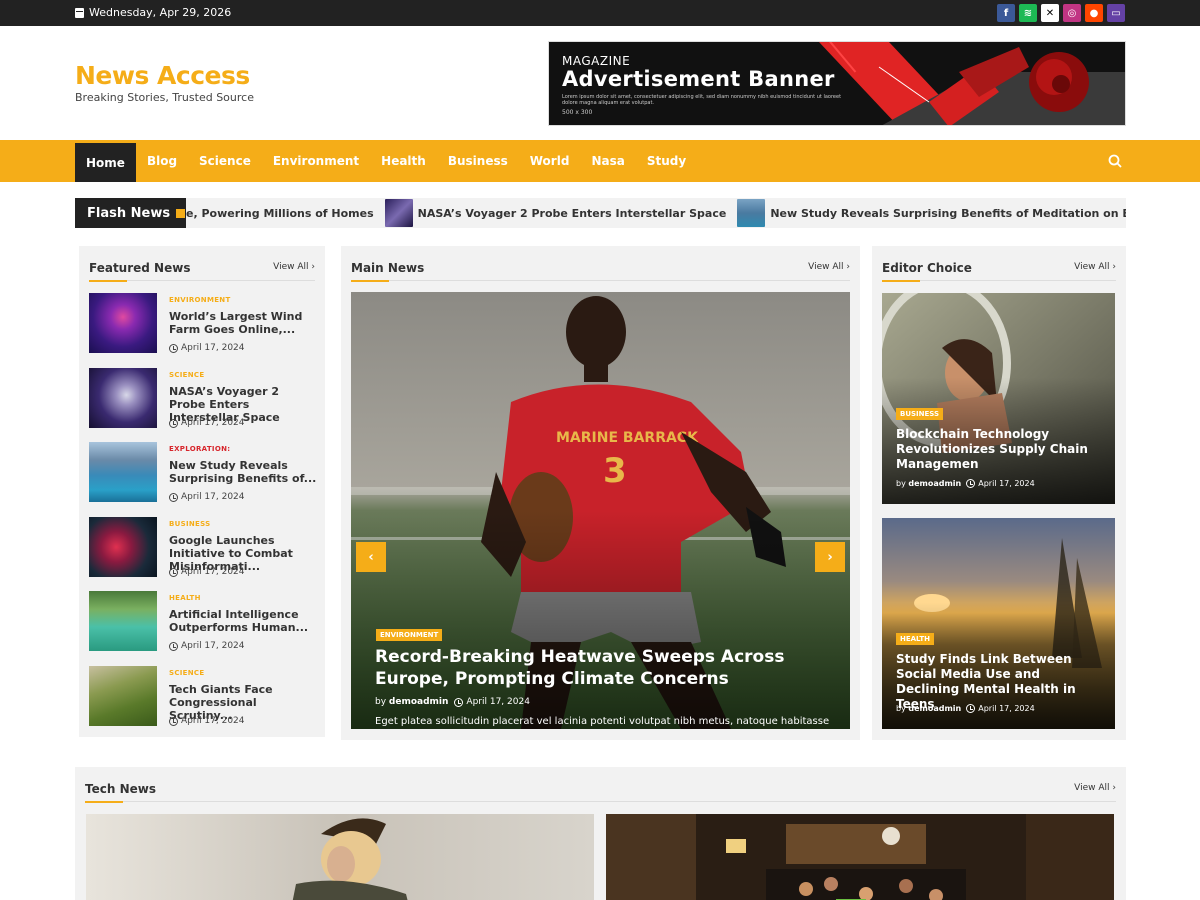 Image resolution: width=1200 pixels, height=900 pixels. I want to click on facebook-icon: f, so click(1006, 13).